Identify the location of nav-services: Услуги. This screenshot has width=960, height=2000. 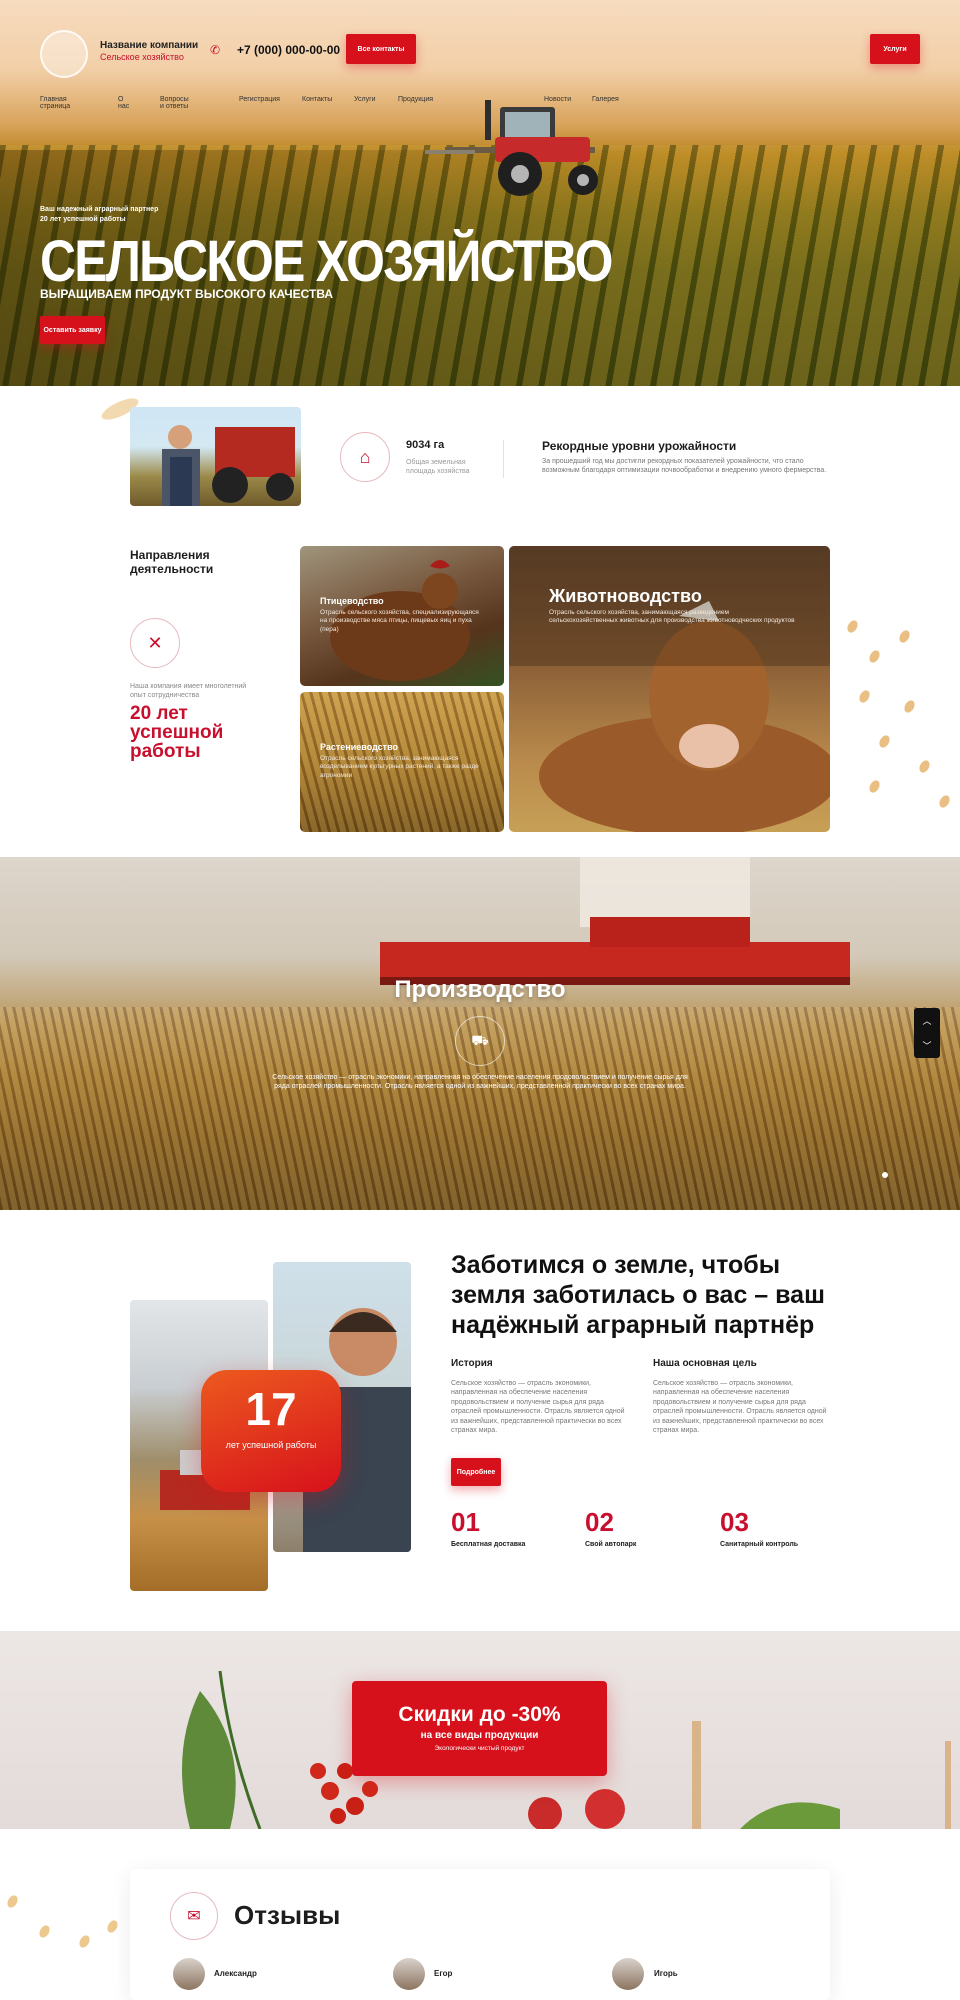
(365, 99).